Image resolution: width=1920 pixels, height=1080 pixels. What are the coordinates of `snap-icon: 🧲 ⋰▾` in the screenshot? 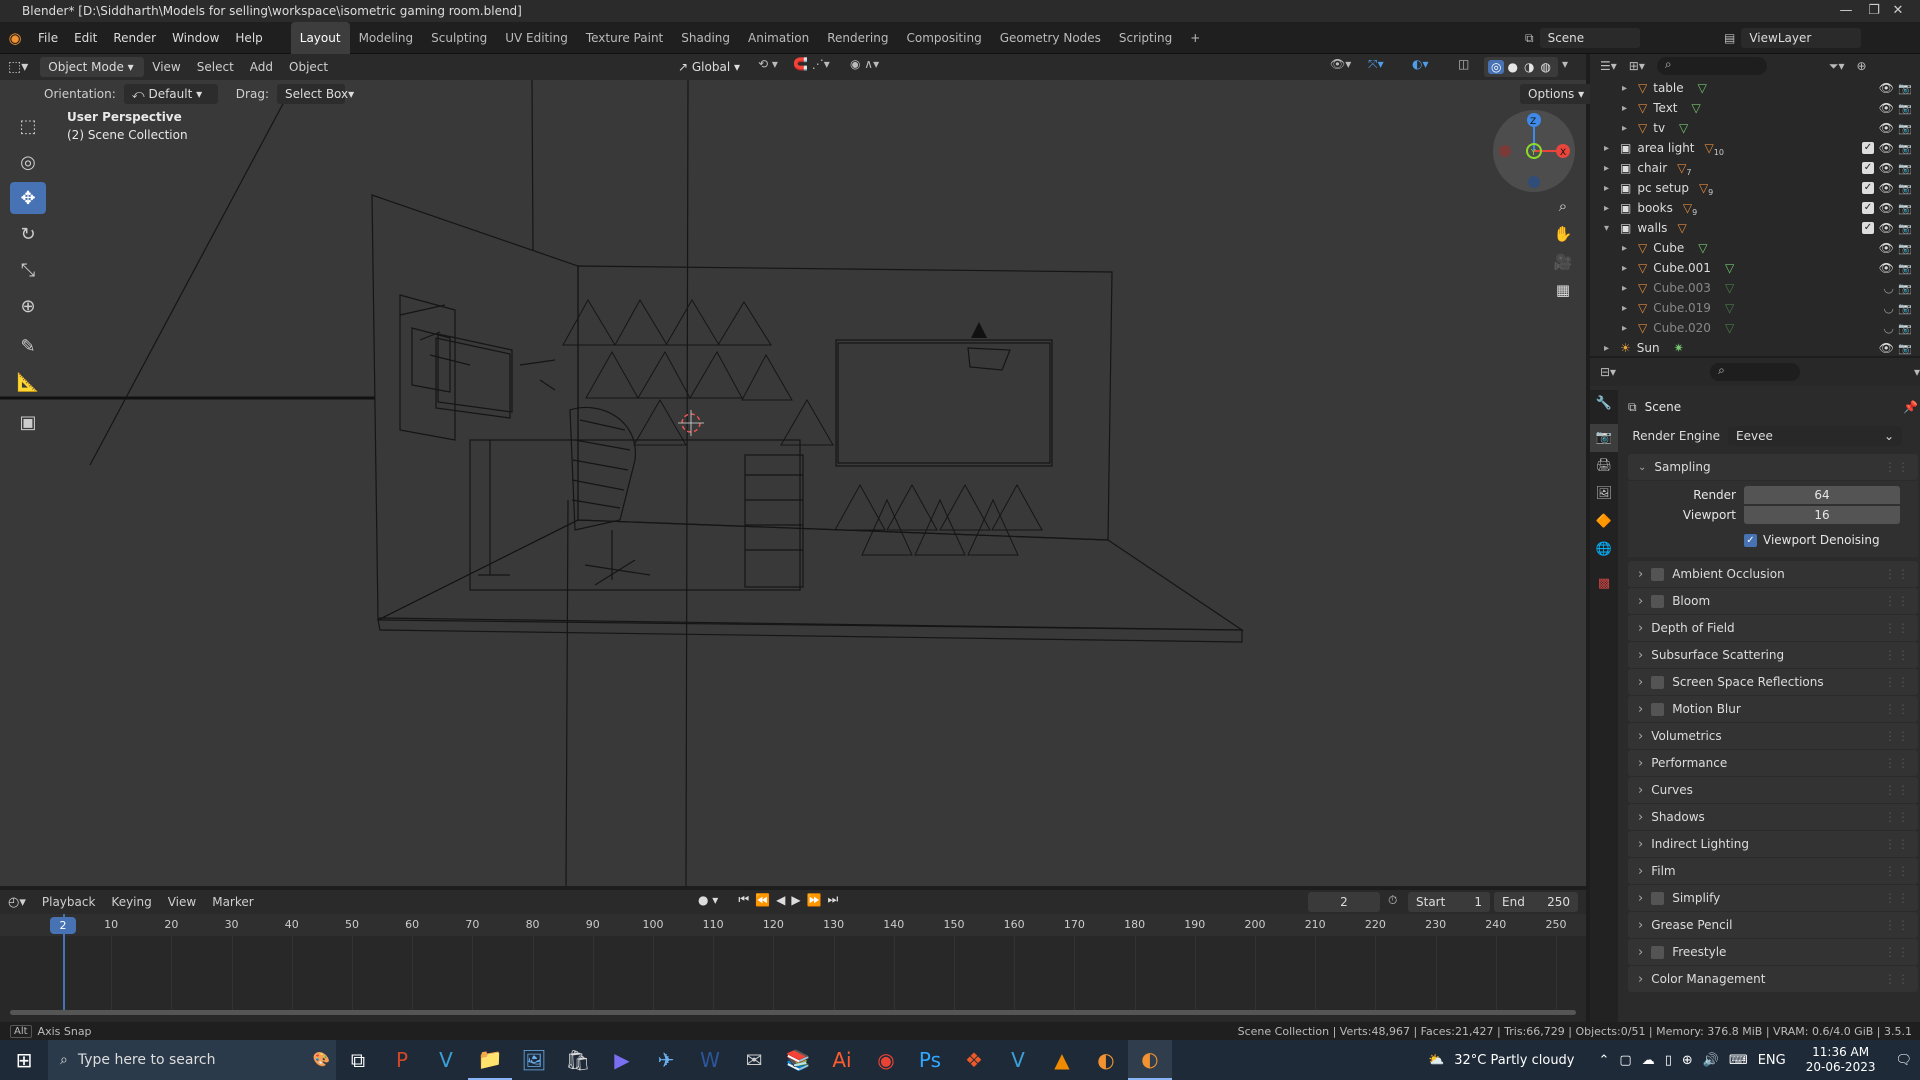 It's located at (811, 64).